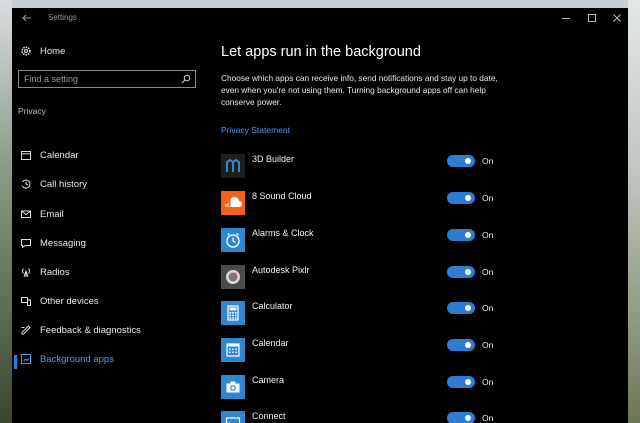 The height and width of the screenshot is (423, 640). Describe the element at coordinates (233, 166) in the screenshot. I see `3d-builder-icon` at that location.